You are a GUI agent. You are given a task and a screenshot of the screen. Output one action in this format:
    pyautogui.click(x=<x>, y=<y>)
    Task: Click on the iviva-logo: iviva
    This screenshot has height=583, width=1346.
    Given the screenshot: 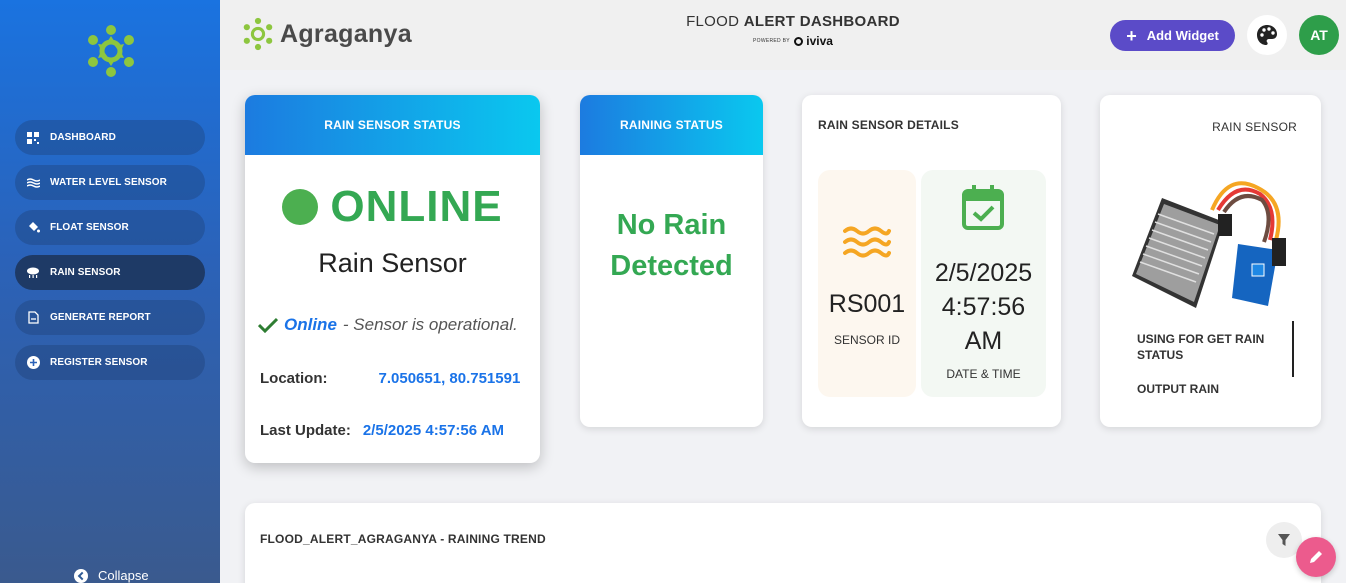 What is the action you would take?
    pyautogui.click(x=813, y=41)
    